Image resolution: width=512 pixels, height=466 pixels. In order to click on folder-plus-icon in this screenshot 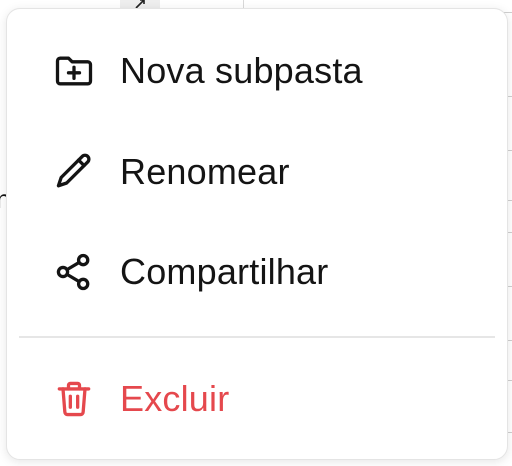, I will do `click(74, 71)`.